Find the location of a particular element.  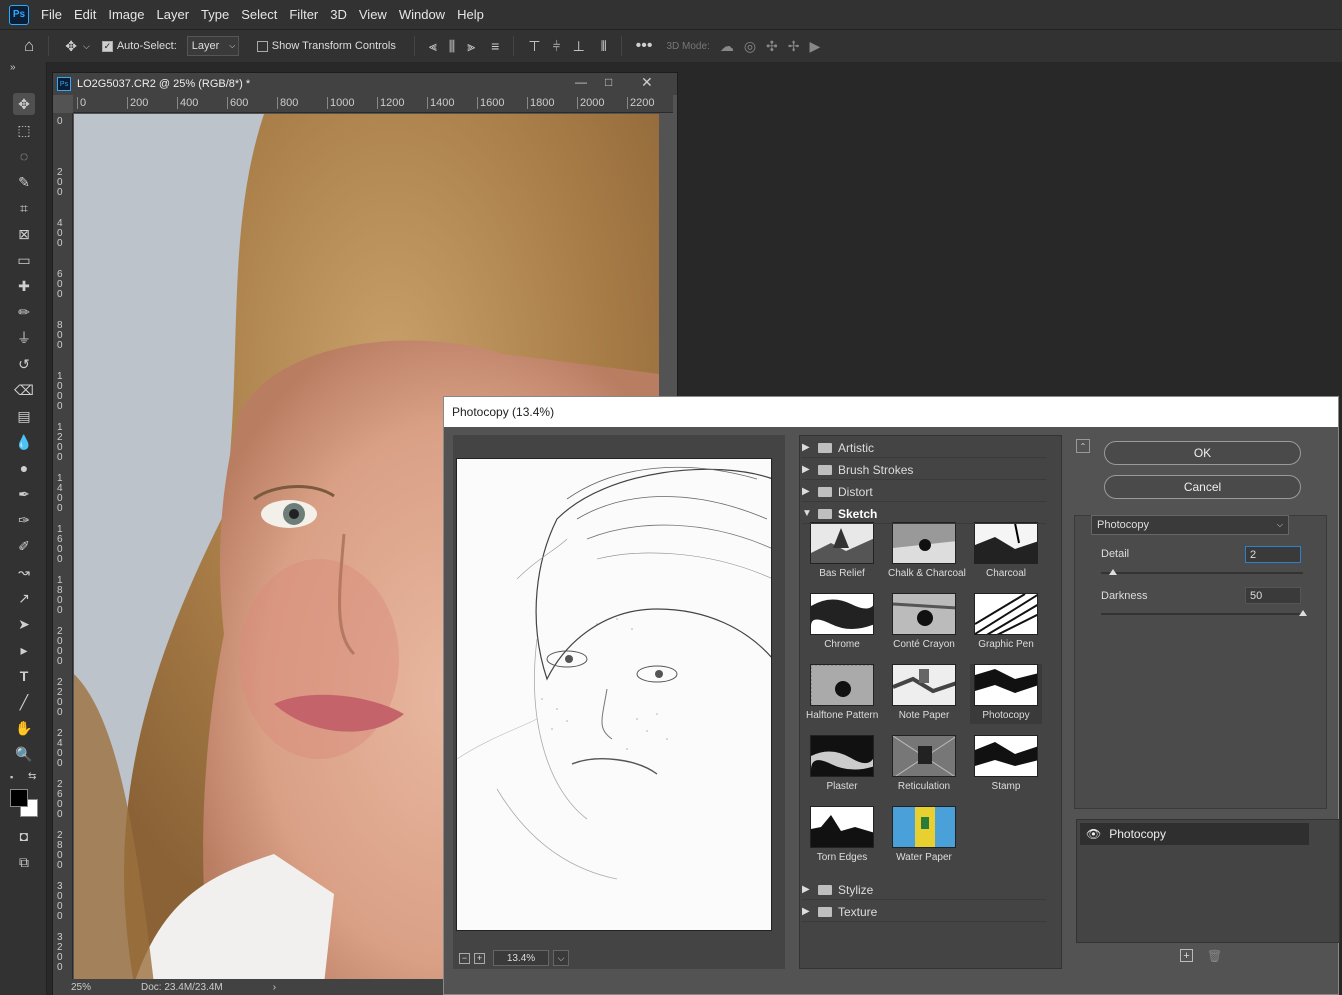

filter-category-artistic: ▶ Artistic is located at coordinates (924, 448).